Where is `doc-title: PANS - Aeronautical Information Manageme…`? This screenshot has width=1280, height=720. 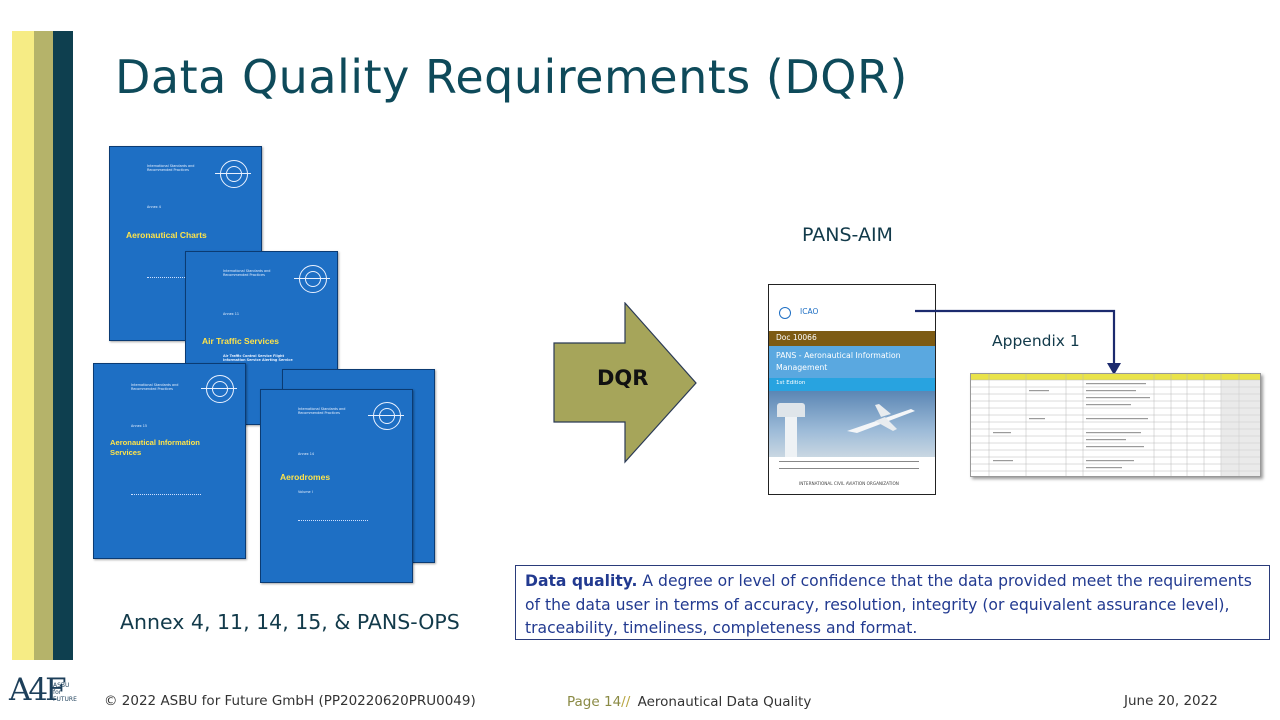
doc-title: PANS - Aeronautical Information Manageme… is located at coordinates (838, 361).